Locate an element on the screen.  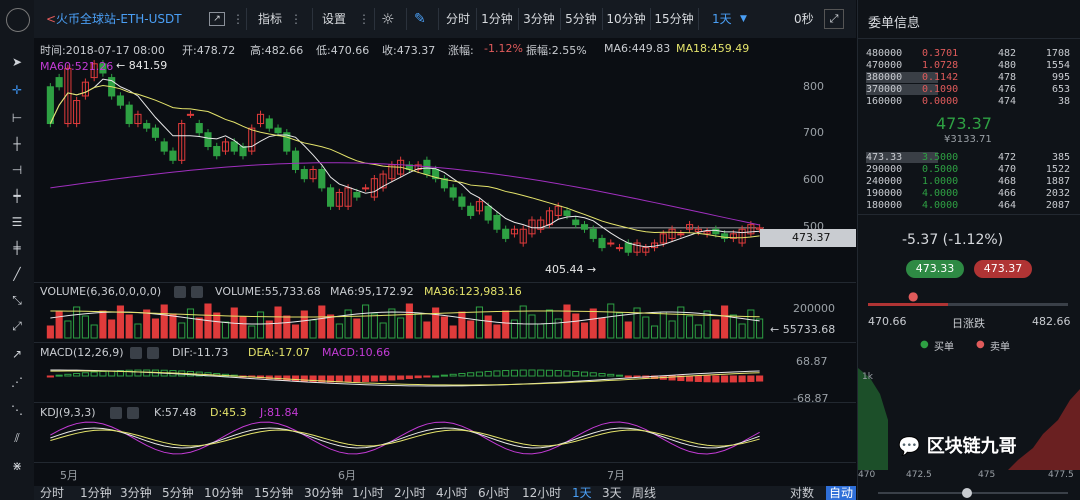
cursor-arrow-icon: ➤ is located at coordinates (17, 62).